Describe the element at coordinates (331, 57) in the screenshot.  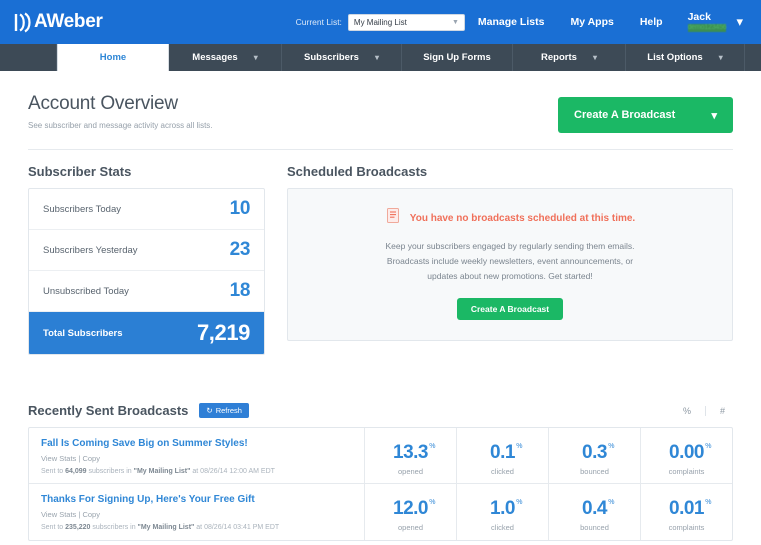
I see `nav-tab-subscribers-label: Subscribers` at that location.